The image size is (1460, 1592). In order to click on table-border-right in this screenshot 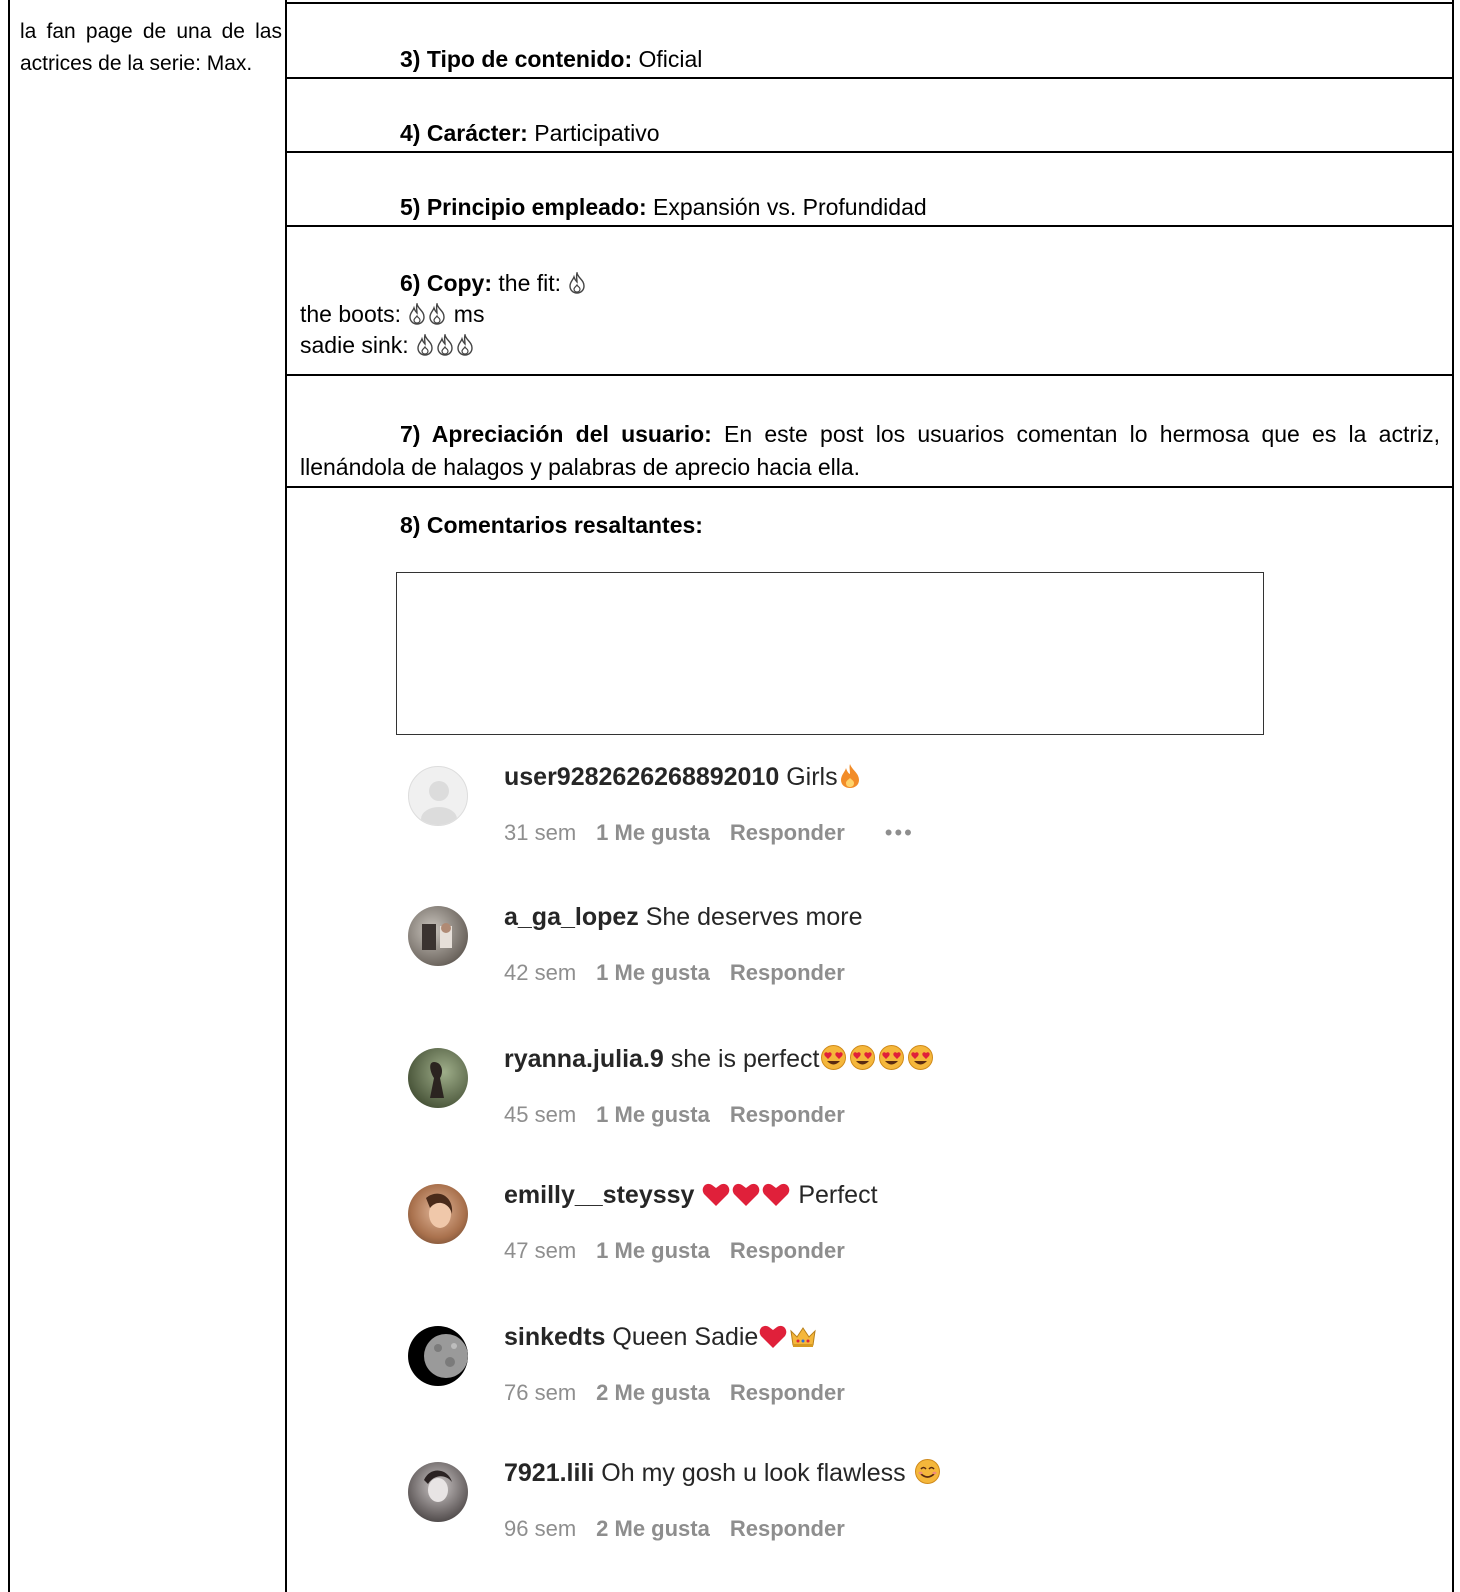, I will do `click(1453, 796)`.